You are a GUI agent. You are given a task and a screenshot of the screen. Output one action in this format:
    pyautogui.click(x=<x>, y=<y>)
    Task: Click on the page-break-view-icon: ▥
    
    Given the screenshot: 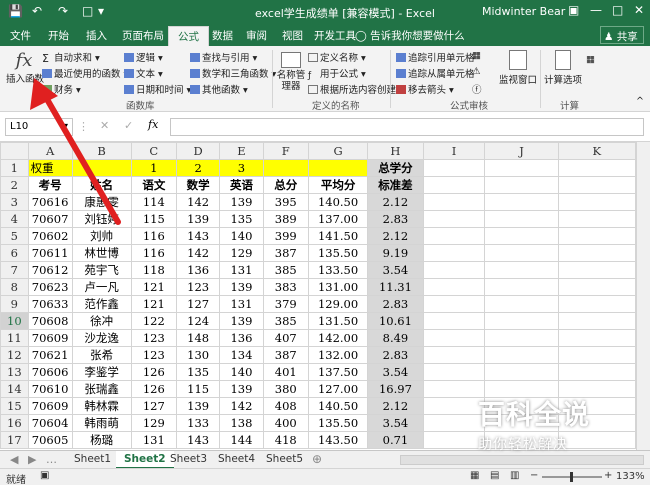 What is the action you would take?
    pyautogui.click(x=514, y=475)
    